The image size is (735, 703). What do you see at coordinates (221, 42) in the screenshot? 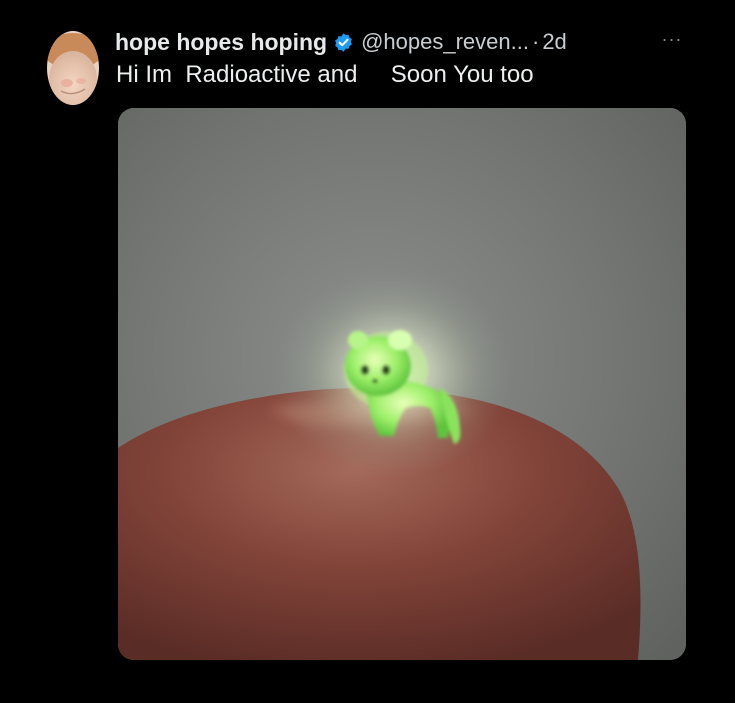
I see `display-name: hope hopes hoping` at bounding box center [221, 42].